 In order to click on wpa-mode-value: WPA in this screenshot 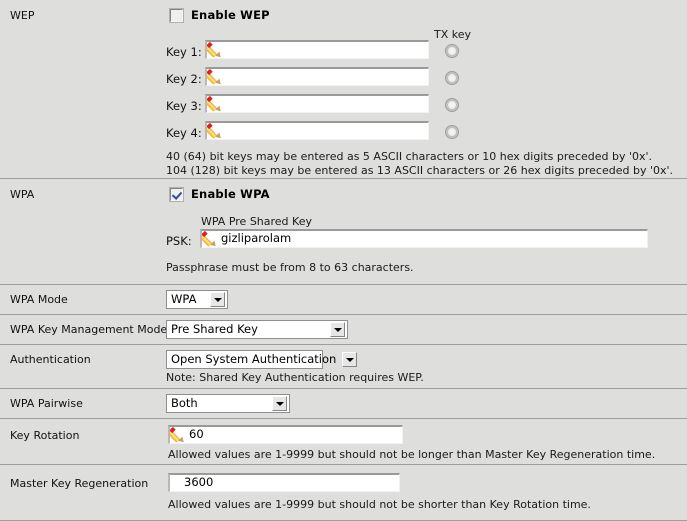, I will do `click(184, 298)`.